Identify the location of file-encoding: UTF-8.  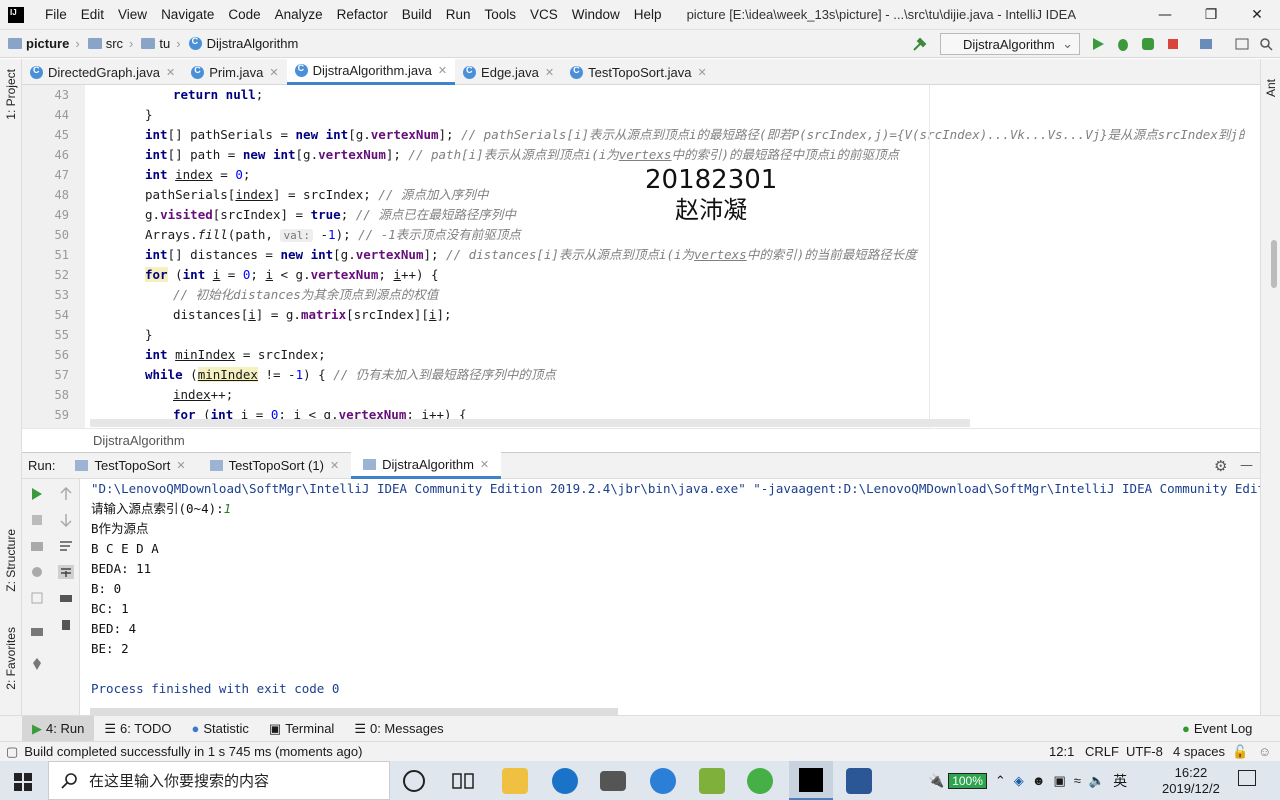
(1144, 751).